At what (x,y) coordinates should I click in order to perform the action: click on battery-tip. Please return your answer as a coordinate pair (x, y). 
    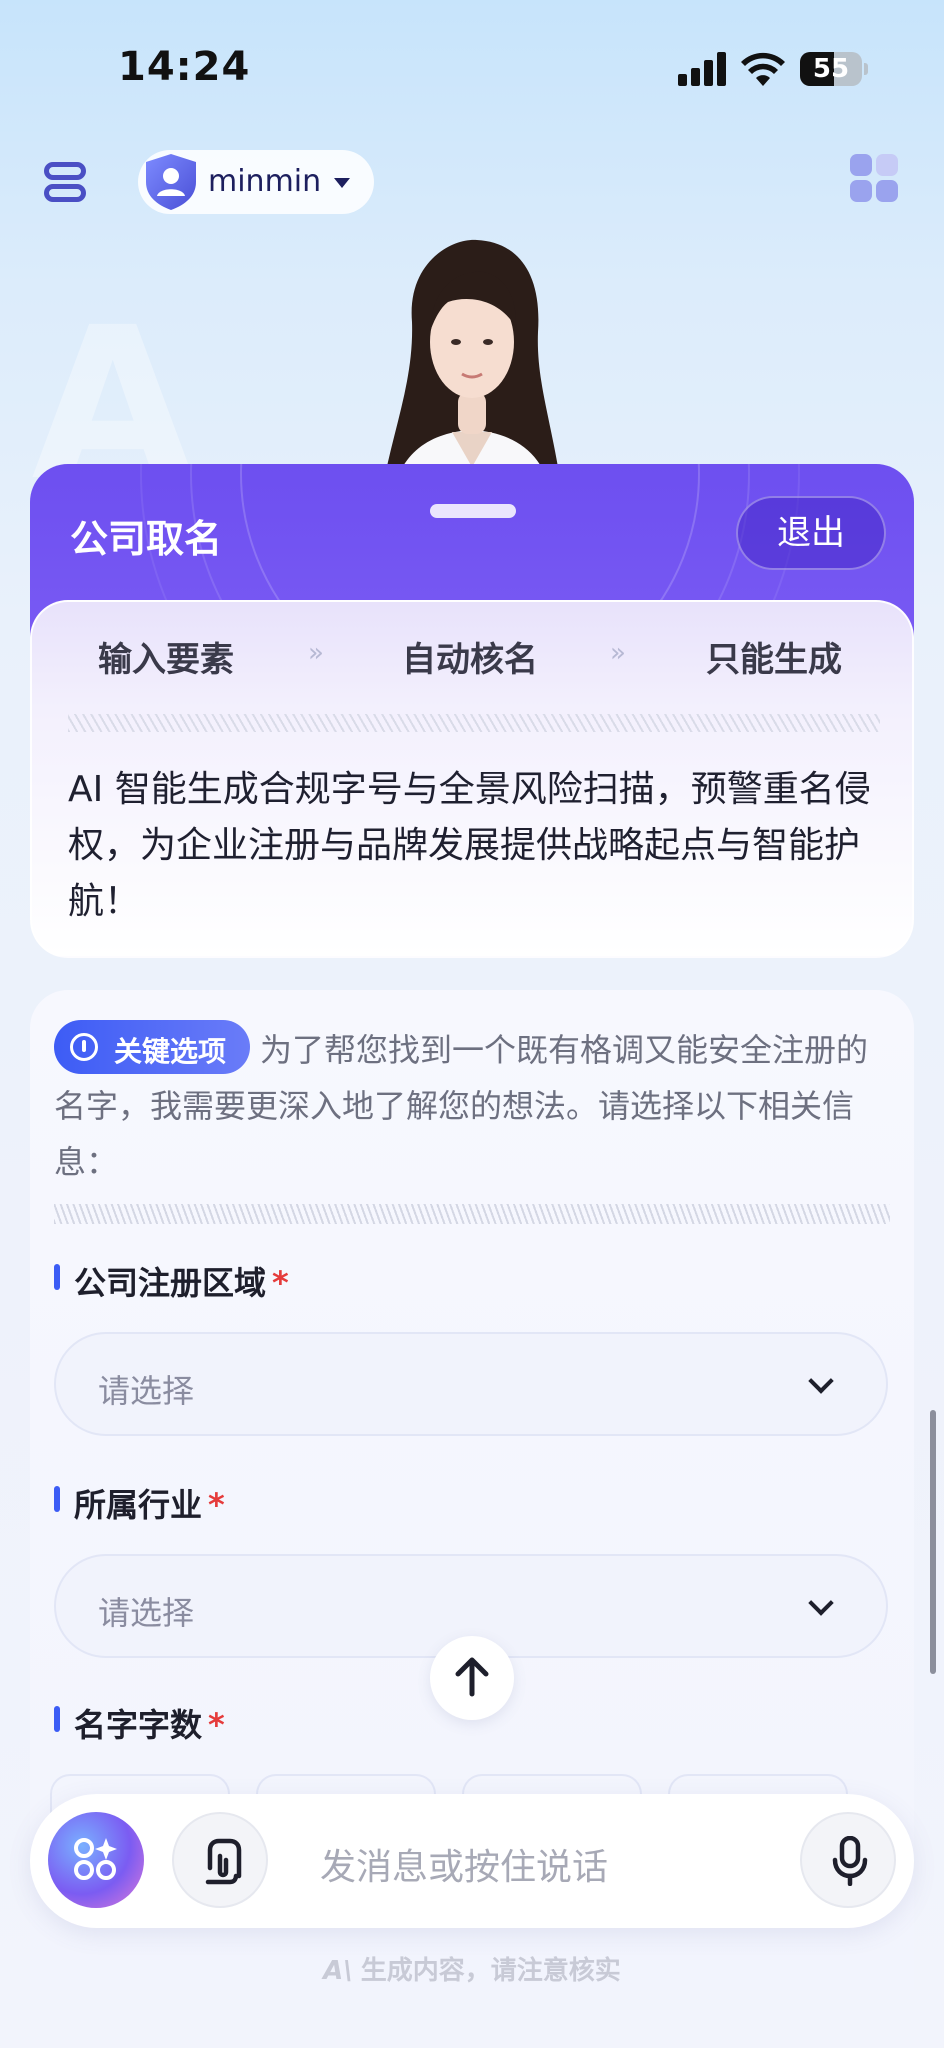
    Looking at the image, I should click on (866, 69).